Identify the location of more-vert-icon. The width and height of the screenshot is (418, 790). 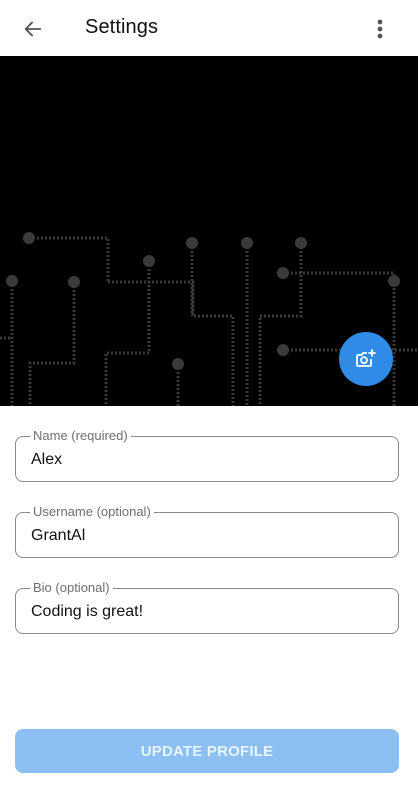
(380, 29).